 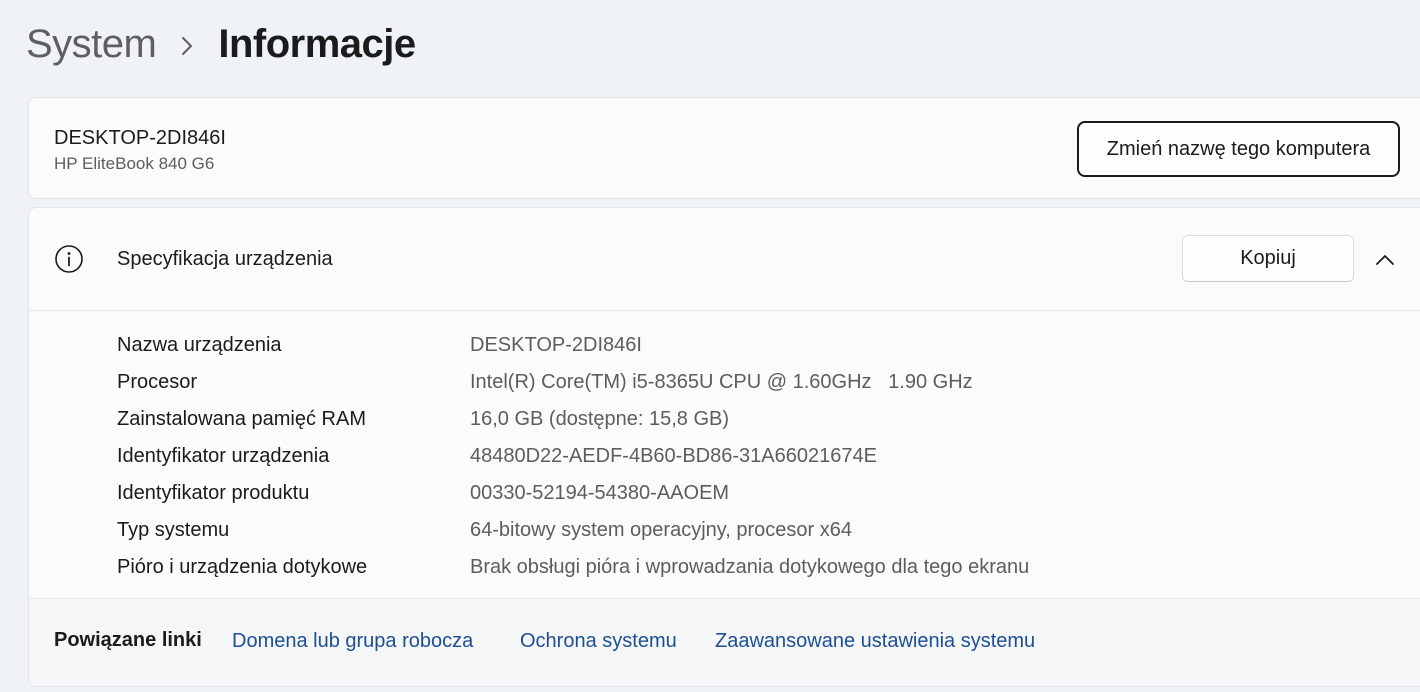 What do you see at coordinates (600, 419) in the screenshot?
I see `spec-value: 16,0 GB (dostępne: 15,8 GB)` at bounding box center [600, 419].